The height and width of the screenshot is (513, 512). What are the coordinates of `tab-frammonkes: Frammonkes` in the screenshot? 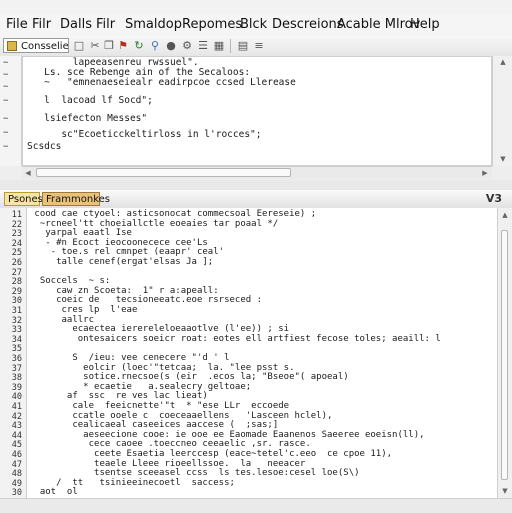 It's located at (76, 199).